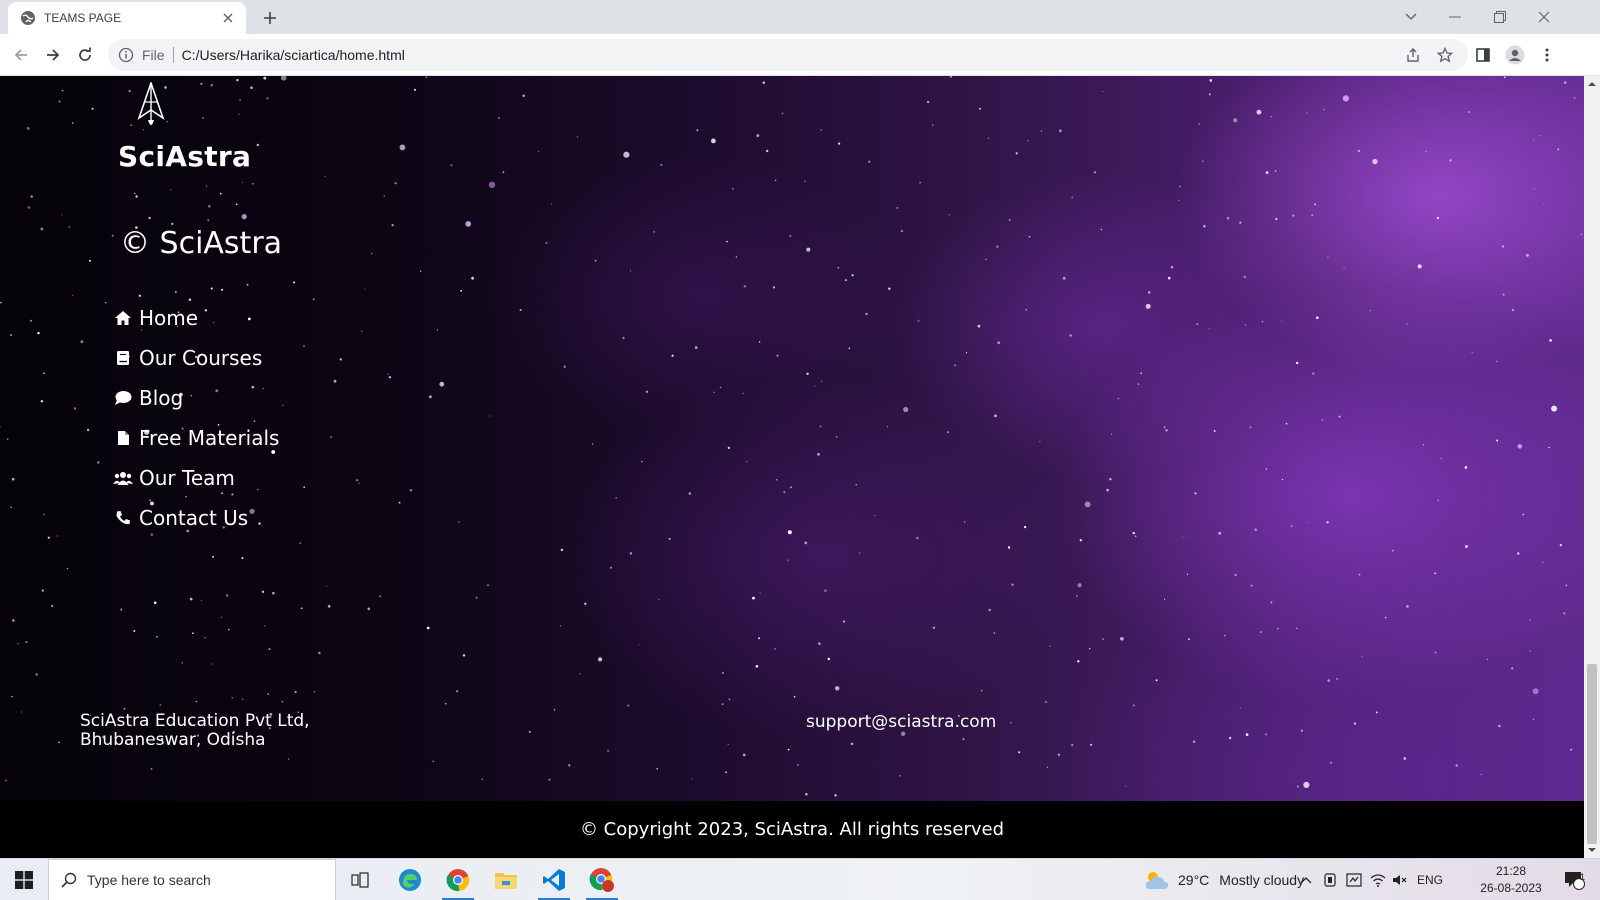  Describe the element at coordinates (1515, 55) in the screenshot. I see `profile-avatar-icon` at that location.